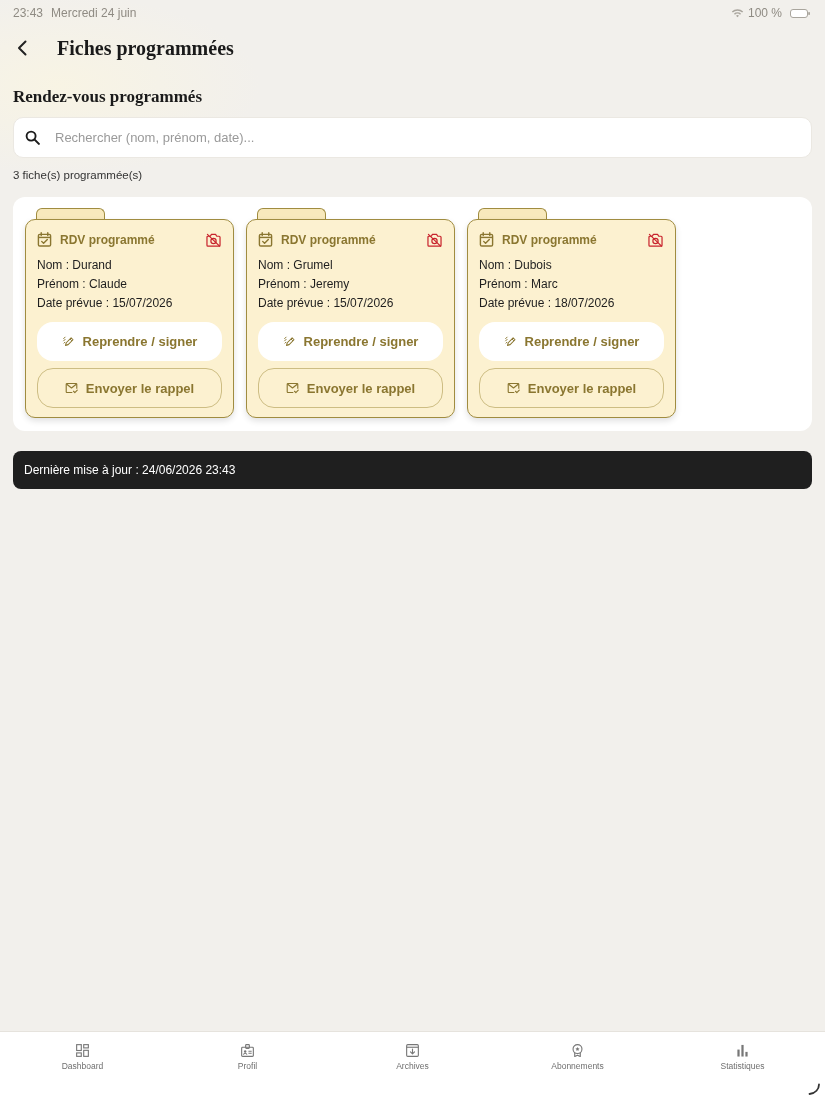 This screenshot has width=825, height=1100. I want to click on status-date: Mercredi 24 juin, so click(94, 13).